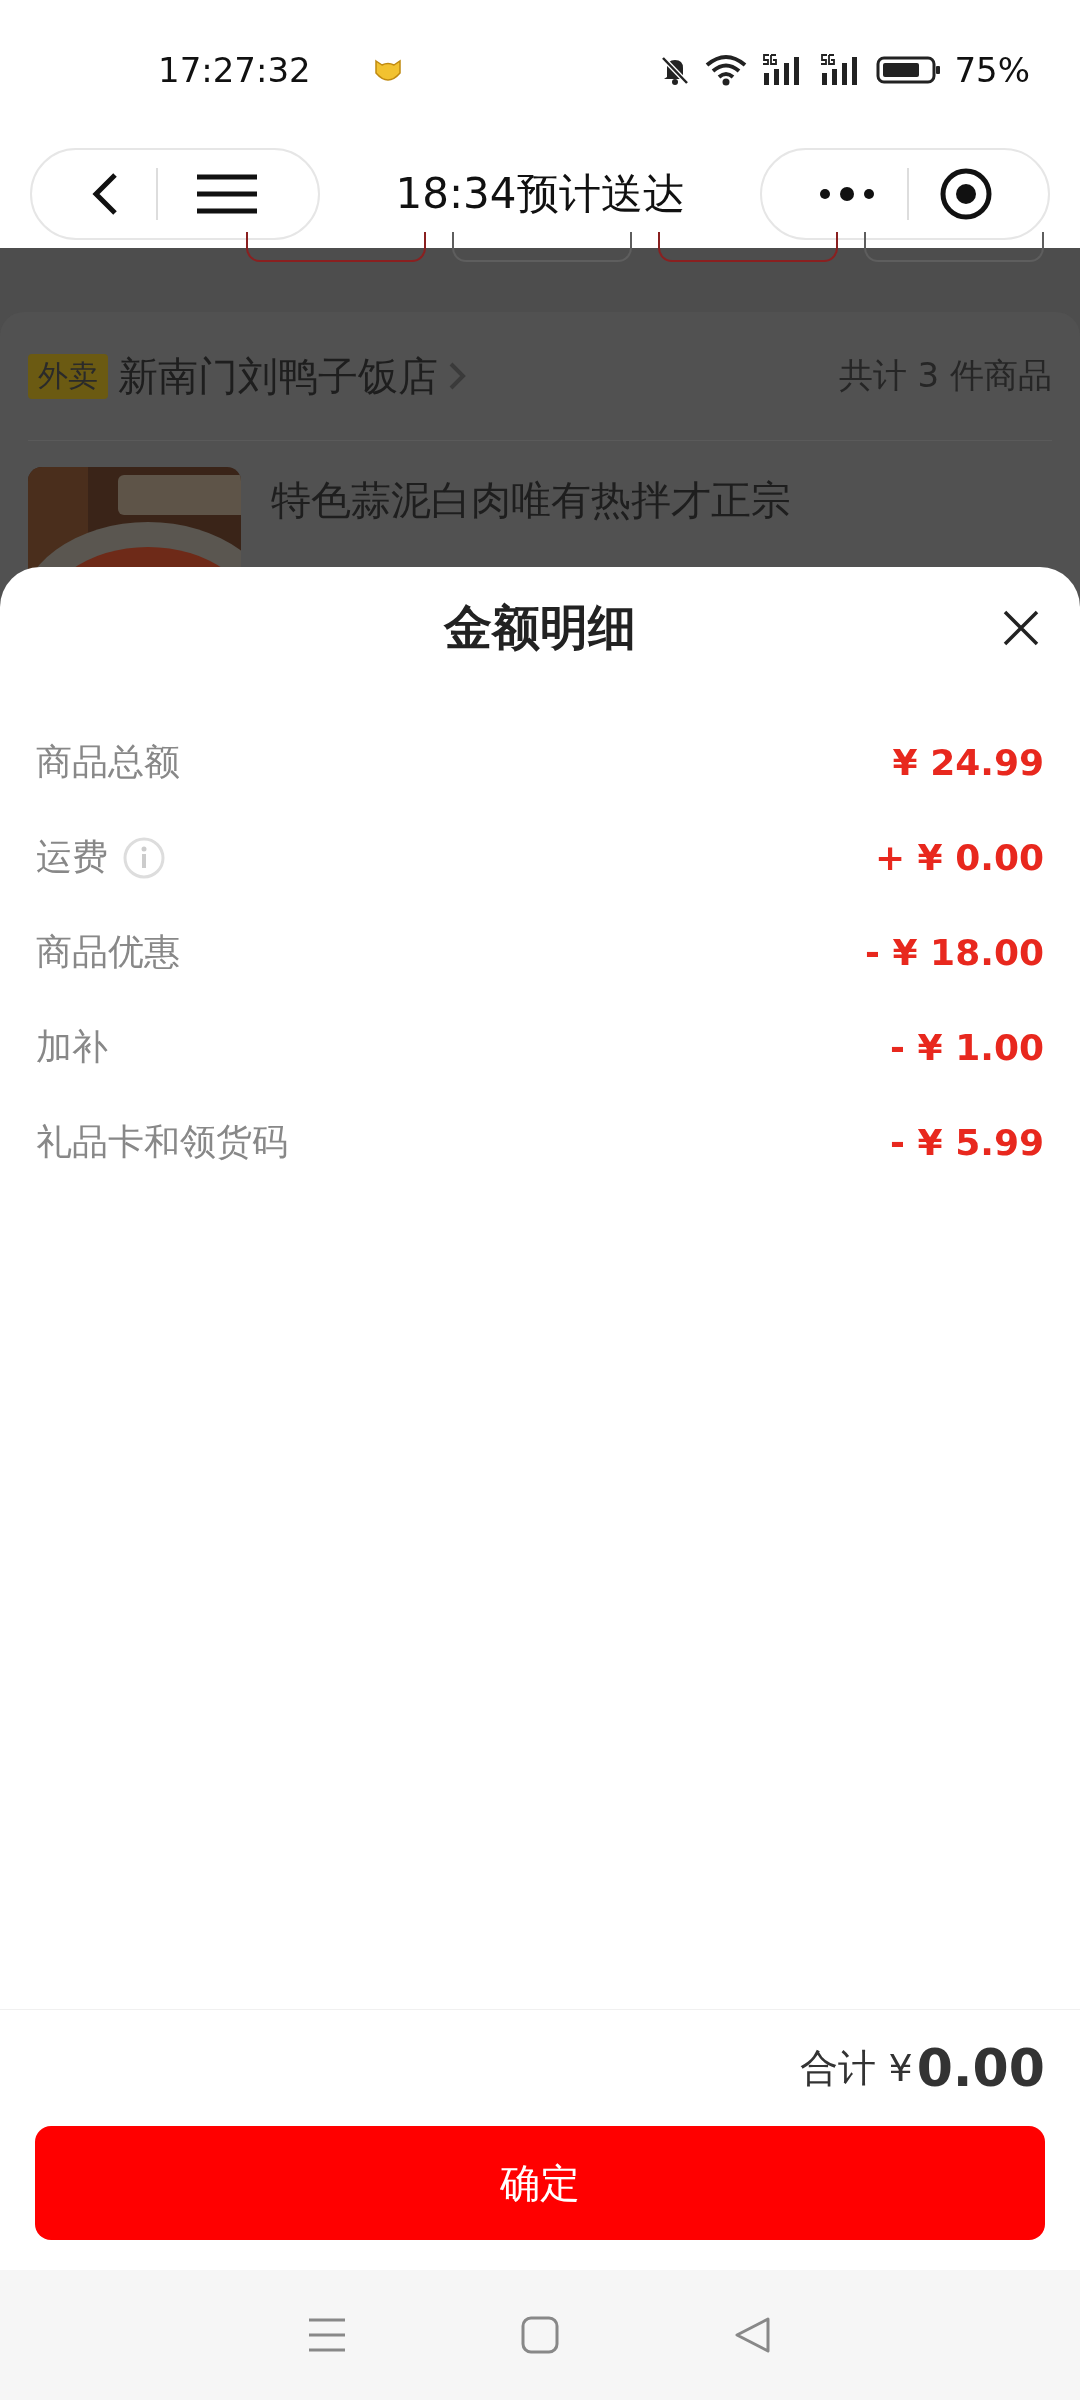  Describe the element at coordinates (909, 70) in the screenshot. I see `battery-icon` at that location.